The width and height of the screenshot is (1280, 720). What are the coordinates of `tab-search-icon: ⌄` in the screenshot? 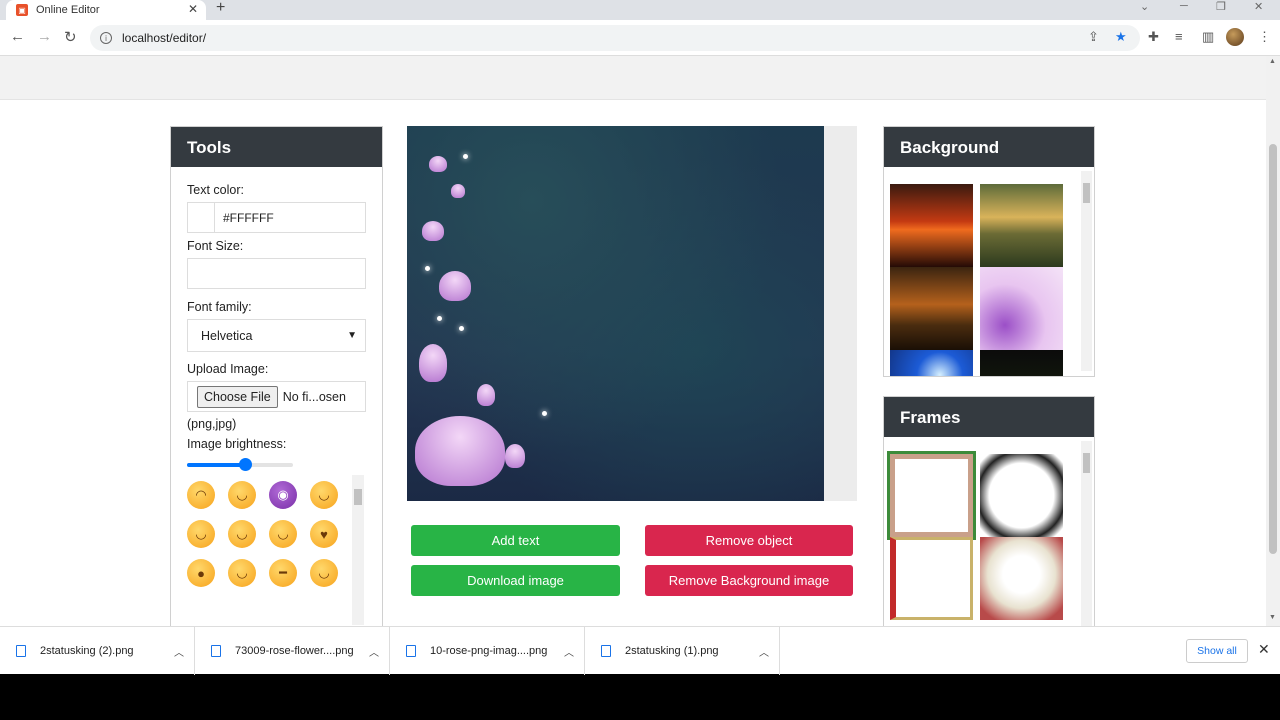 It's located at (1144, 6).